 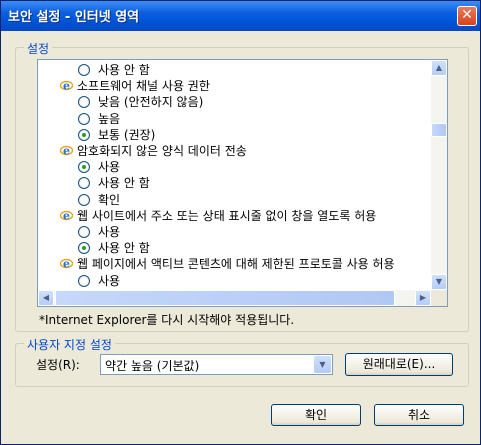 I want to click on scrollbar-corner, so click(x=439, y=298).